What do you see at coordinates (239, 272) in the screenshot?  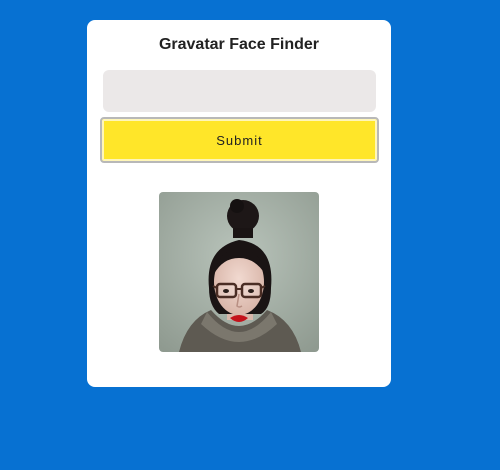 I see `avatar-image` at bounding box center [239, 272].